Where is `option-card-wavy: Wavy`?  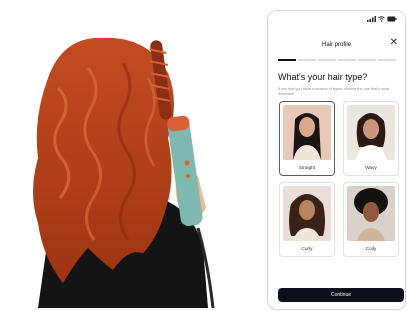
option-card-wavy: Wavy is located at coordinates (371, 138).